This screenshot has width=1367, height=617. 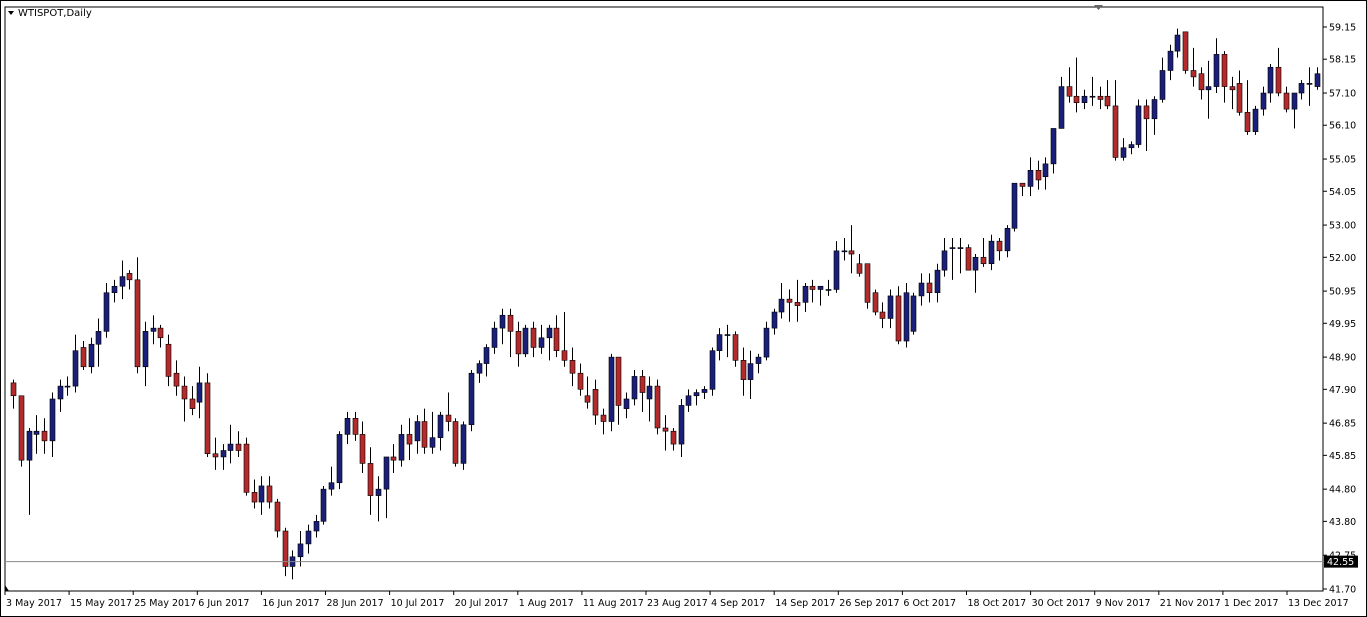 I want to click on y-tick-label: 54.05, so click(x=1342, y=192).